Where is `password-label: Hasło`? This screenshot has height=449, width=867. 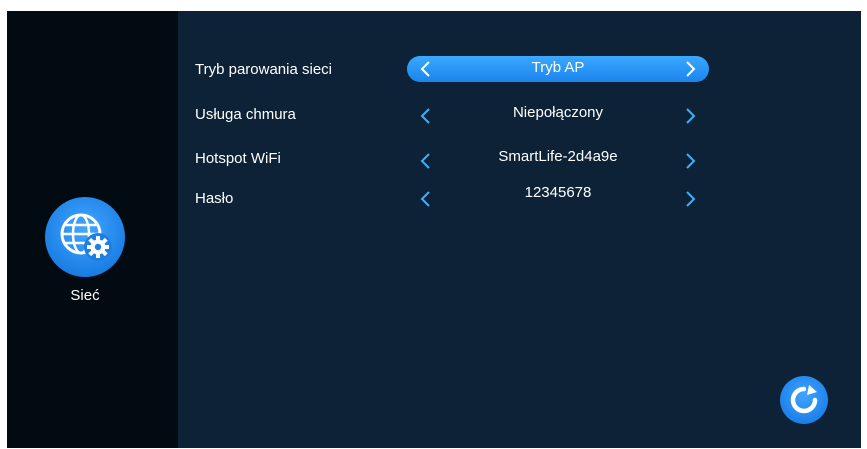 password-label: Hasło is located at coordinates (214, 198).